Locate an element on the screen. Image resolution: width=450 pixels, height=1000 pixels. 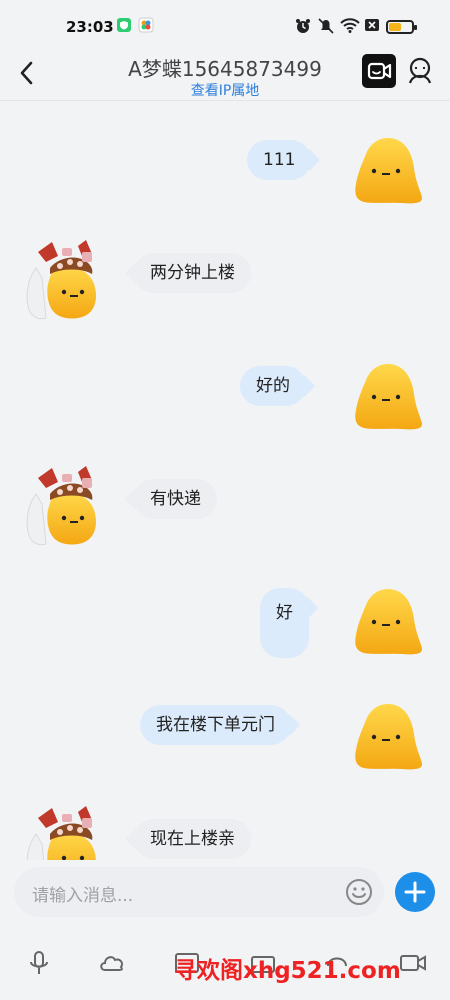
message-text: 有快递 is located at coordinates (175, 499).